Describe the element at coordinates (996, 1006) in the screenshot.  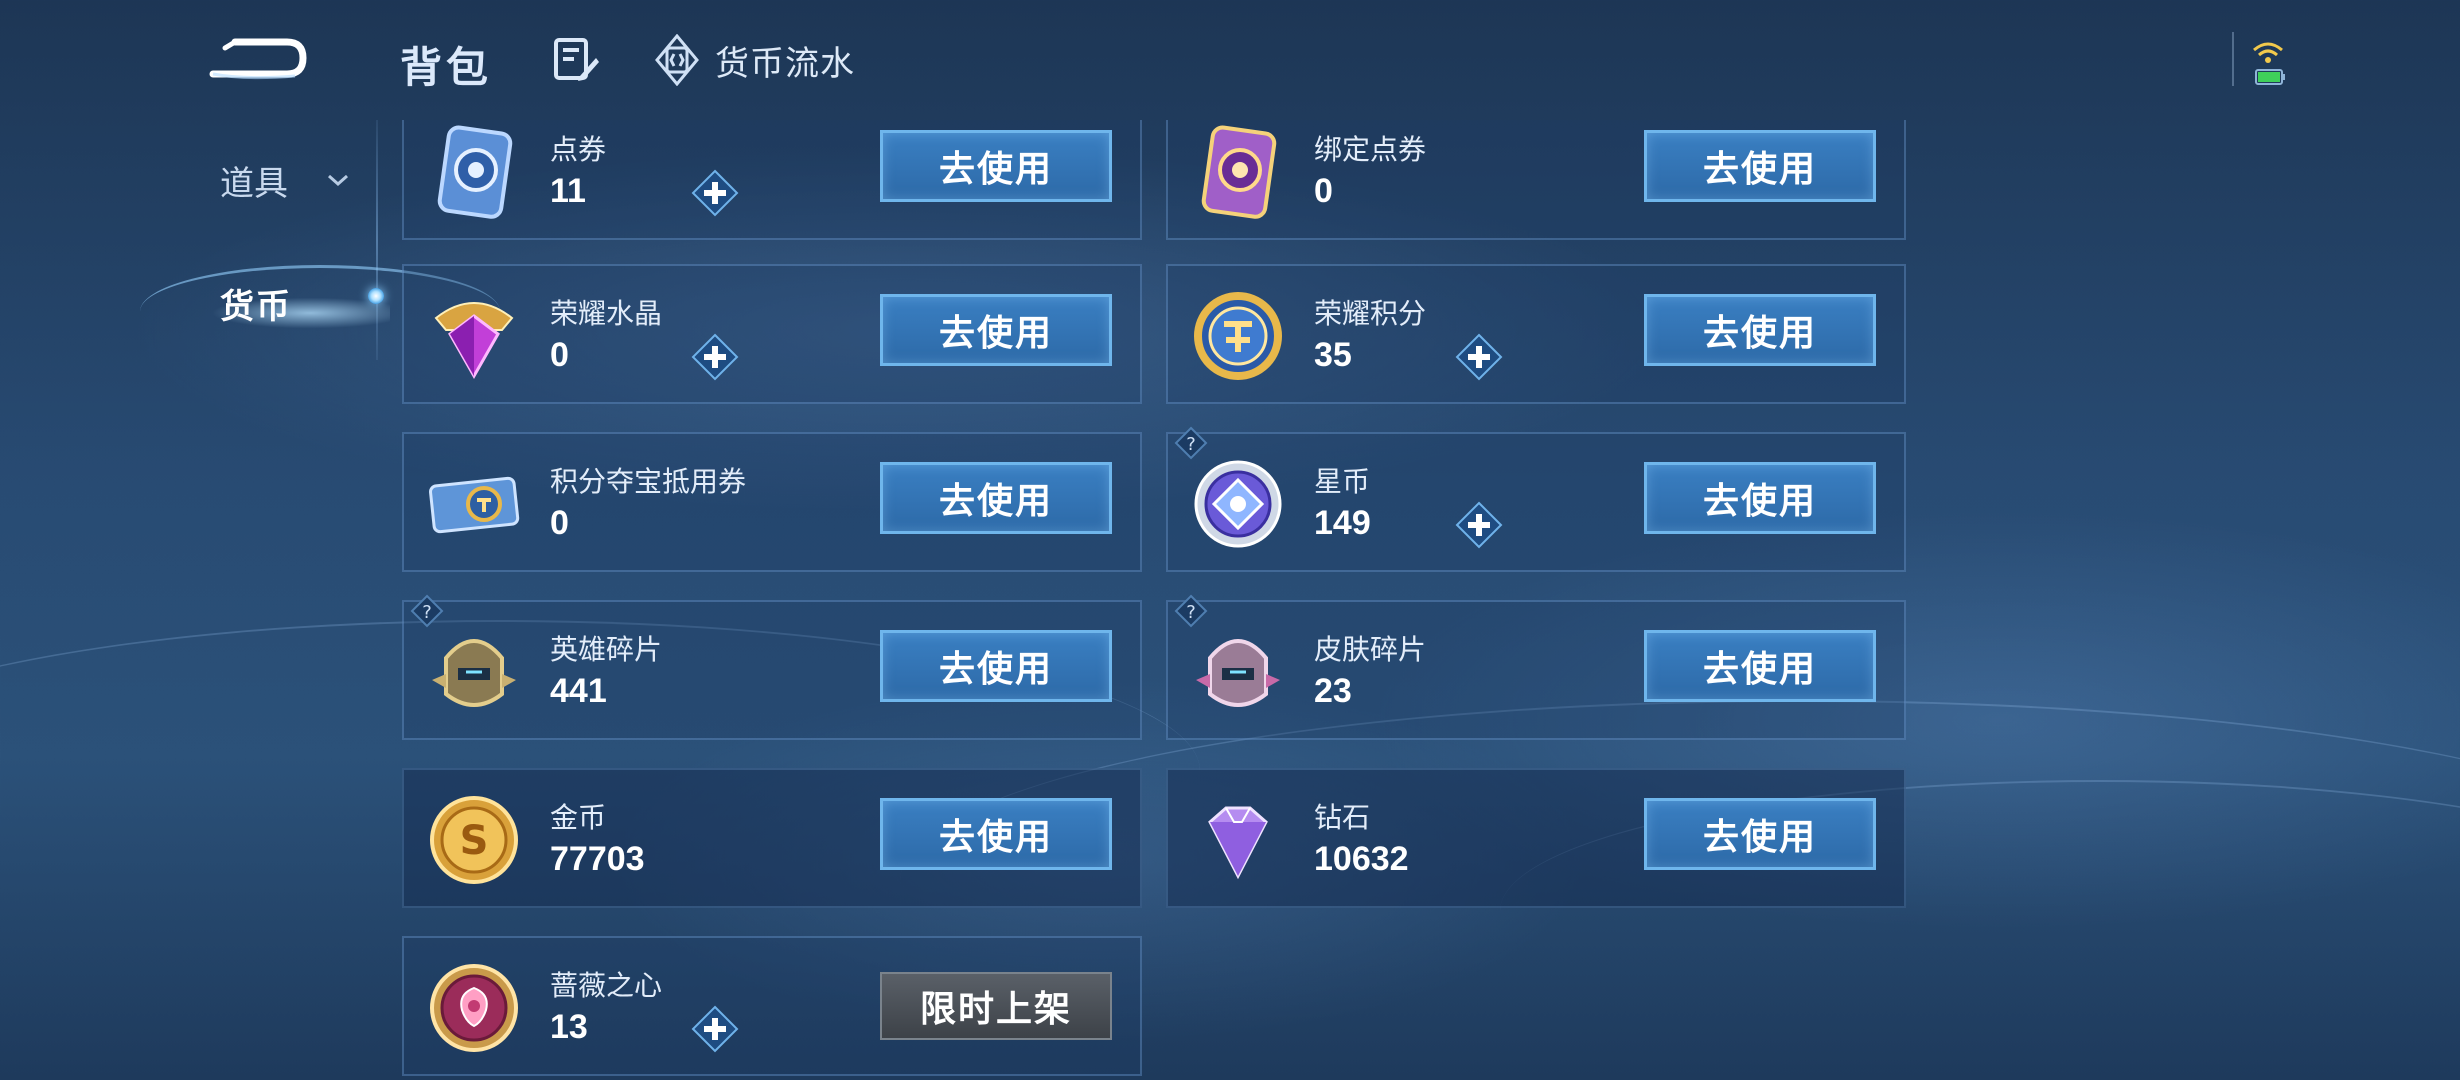
I see `limited-time-button: 限时上架` at that location.